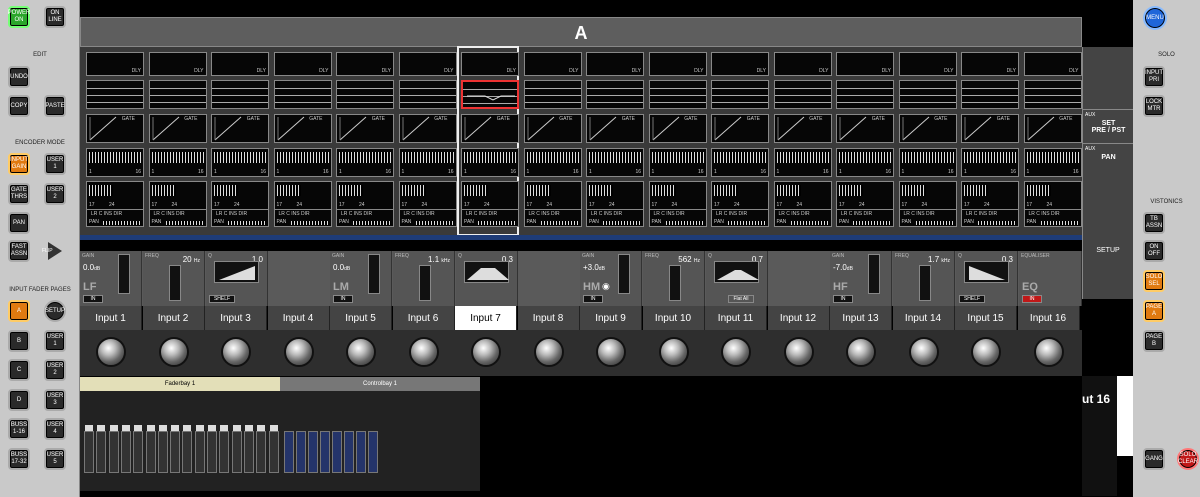 The width and height of the screenshot is (1200, 497). Describe the element at coordinates (55, 164) in the screenshot. I see `user-1-button: USER 1` at that location.